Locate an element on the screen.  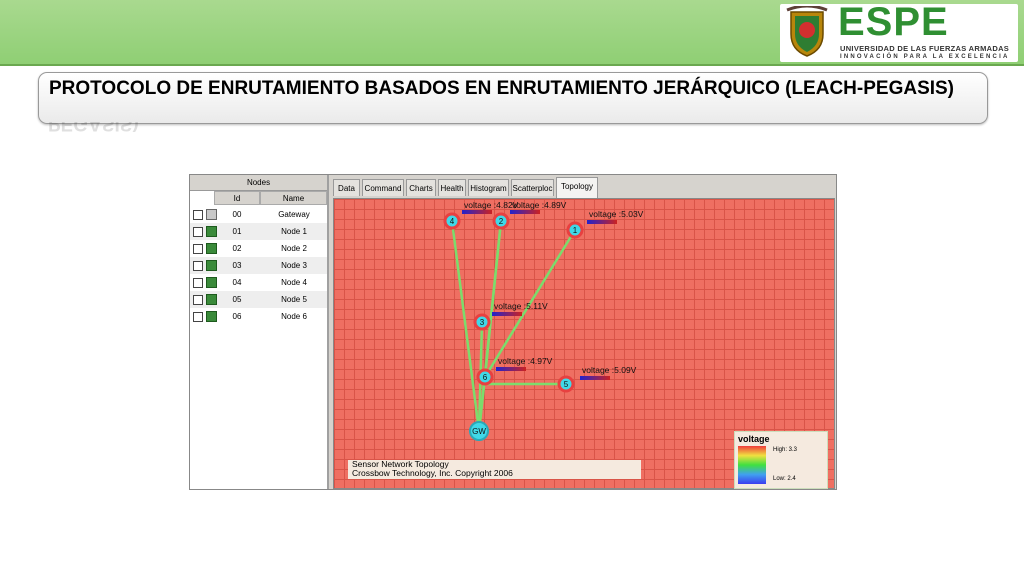
node-label: 4 is located at coordinates (452, 221).